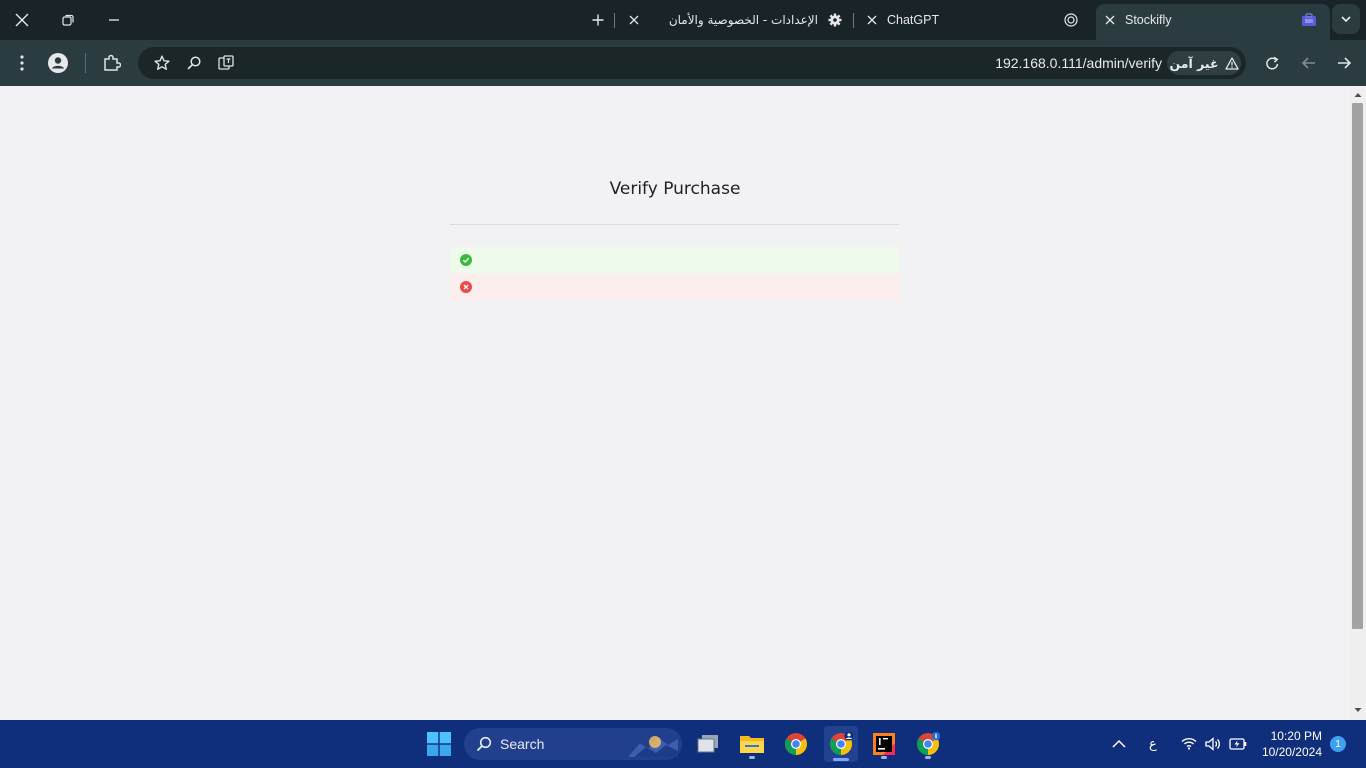 The width and height of the screenshot is (1366, 768). What do you see at coordinates (1358, 710) in the screenshot?
I see `scroll-down-arrow-icon` at bounding box center [1358, 710].